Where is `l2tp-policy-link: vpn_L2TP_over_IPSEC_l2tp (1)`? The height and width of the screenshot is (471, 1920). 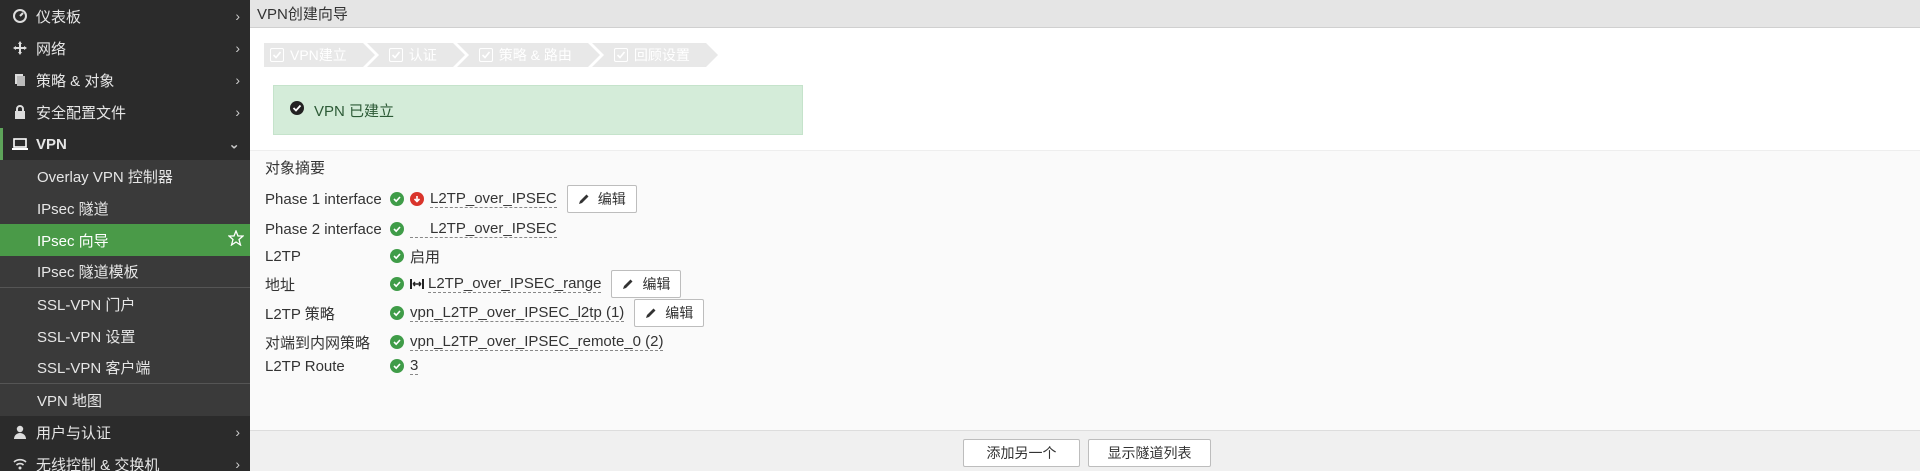 l2tp-policy-link: vpn_L2TP_over_IPSEC_l2tp (1) is located at coordinates (517, 313).